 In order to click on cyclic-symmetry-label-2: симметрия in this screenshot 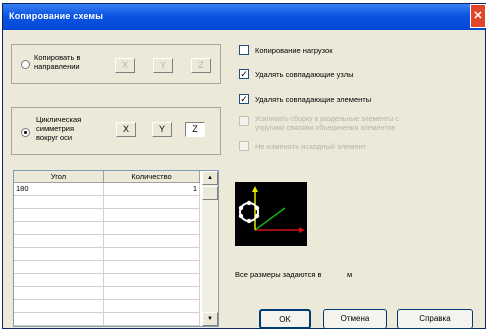, I will do `click(55, 128)`.